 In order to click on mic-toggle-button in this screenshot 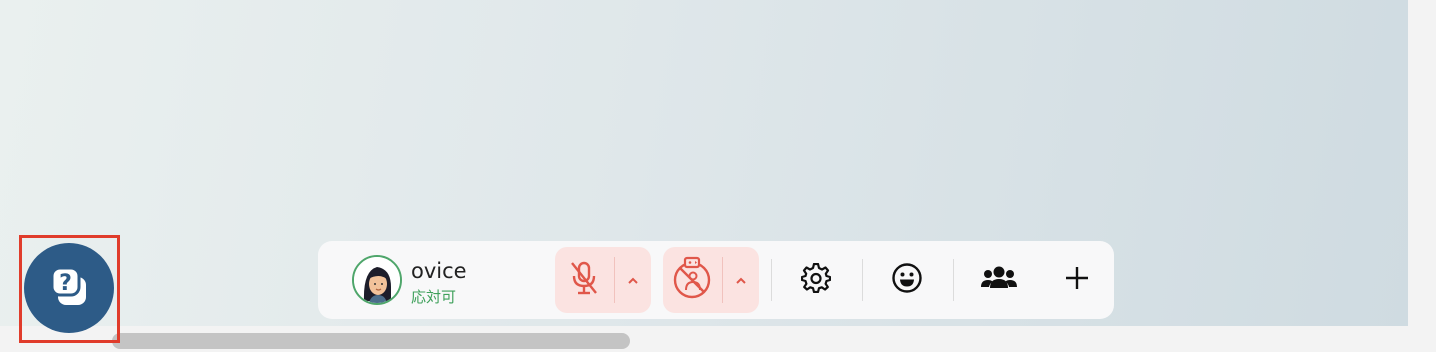, I will do `click(584, 280)`.